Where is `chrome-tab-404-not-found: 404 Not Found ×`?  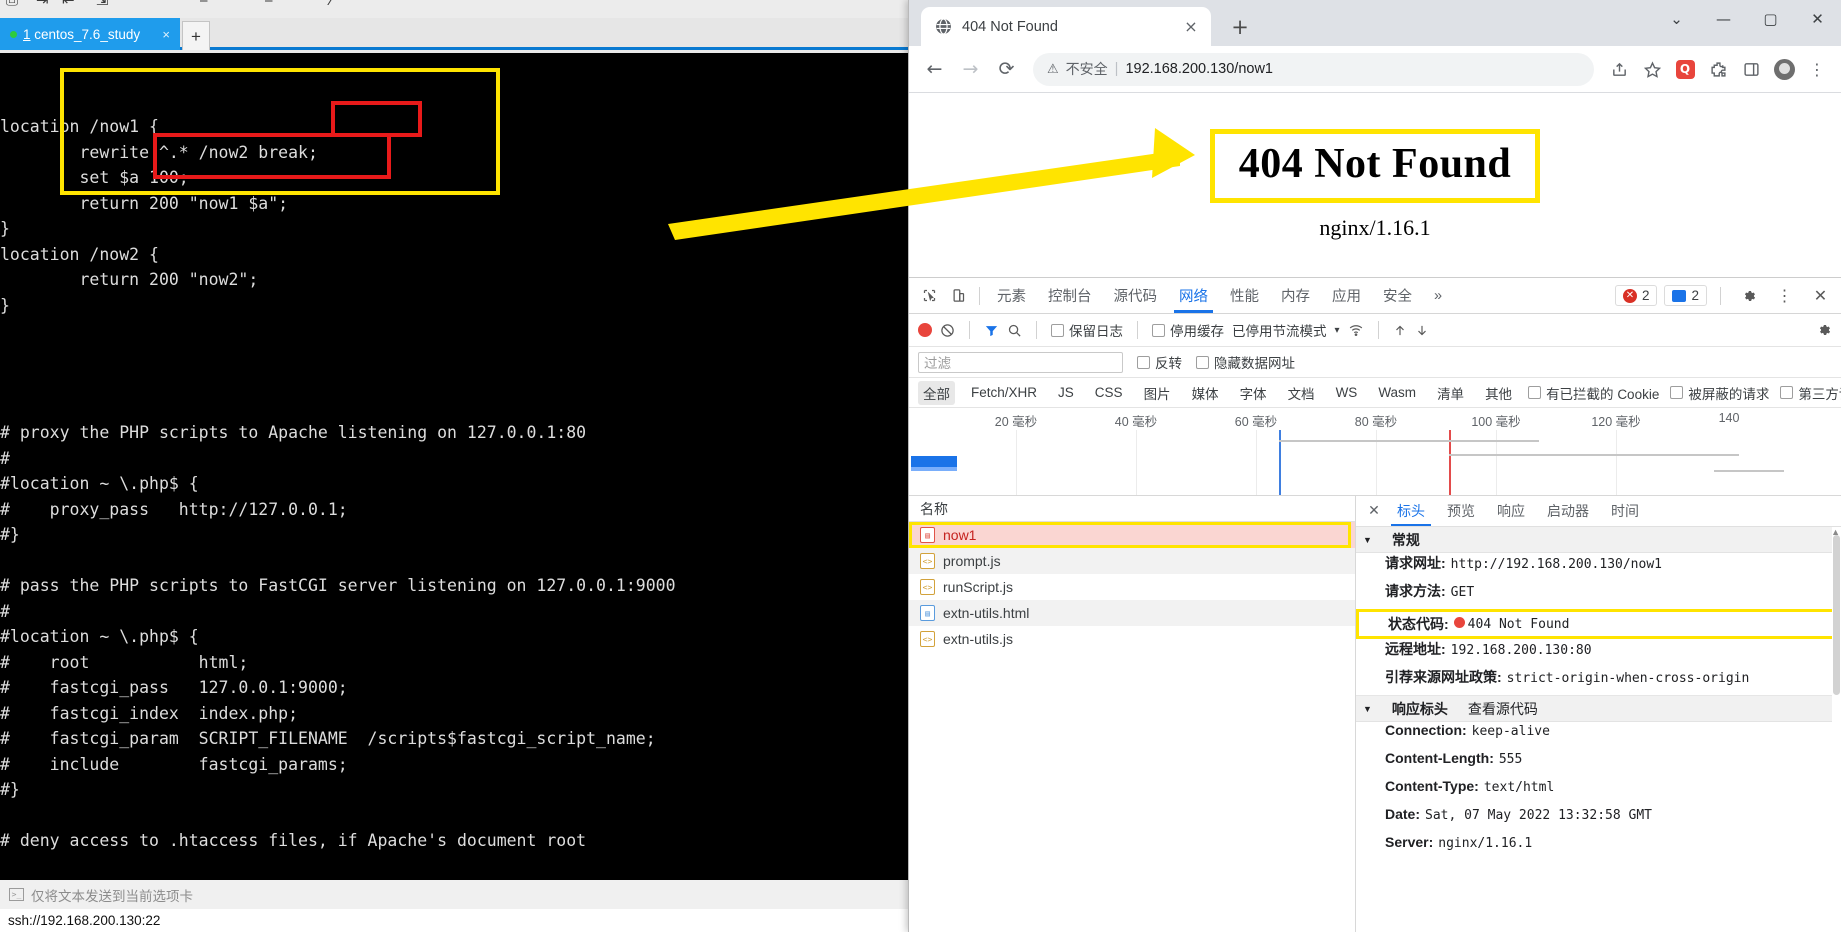
chrome-tab-404-not-found: 404 Not Found × is located at coordinates (1066, 26).